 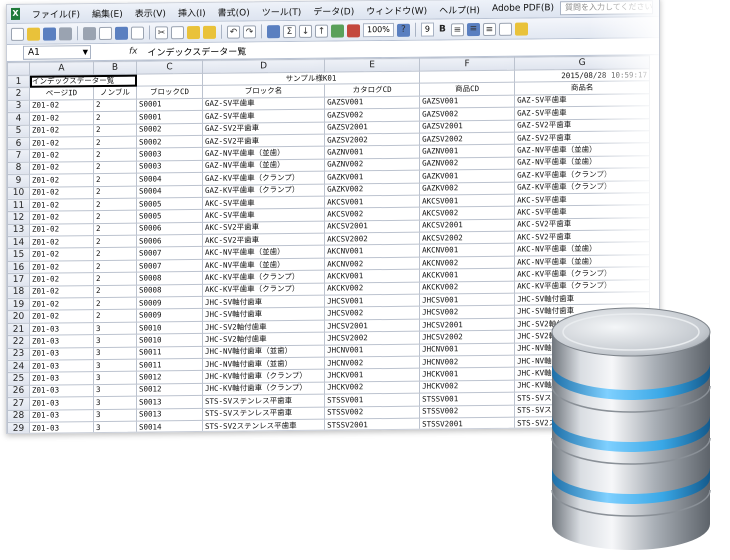 What do you see at coordinates (18, 94) in the screenshot?
I see `row-header: 2` at bounding box center [18, 94].